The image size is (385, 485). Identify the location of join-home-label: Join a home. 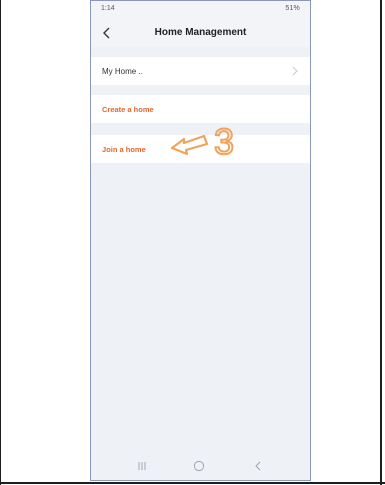
(124, 149).